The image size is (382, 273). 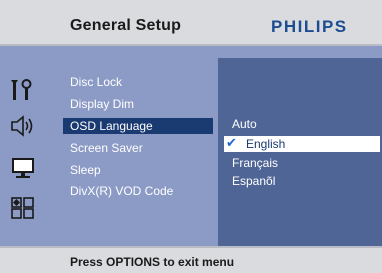 What do you see at coordinates (85, 170) in the screenshot?
I see `menu-item-sleep: Sleep` at bounding box center [85, 170].